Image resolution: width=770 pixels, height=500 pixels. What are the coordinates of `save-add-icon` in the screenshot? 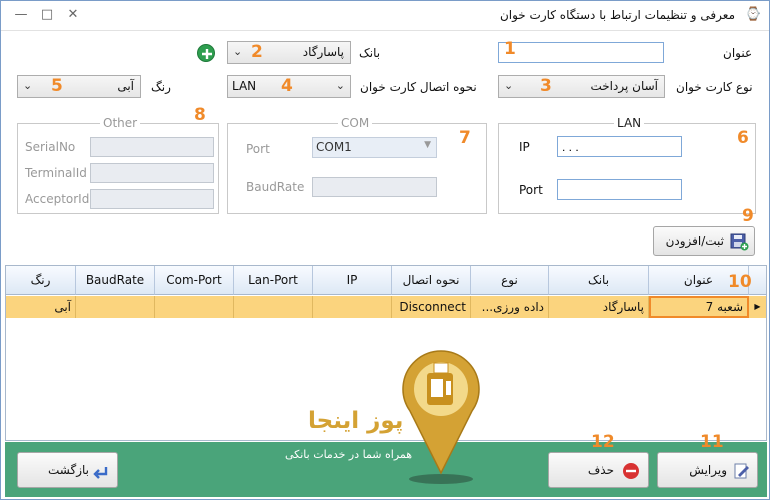 It's located at (739, 242).